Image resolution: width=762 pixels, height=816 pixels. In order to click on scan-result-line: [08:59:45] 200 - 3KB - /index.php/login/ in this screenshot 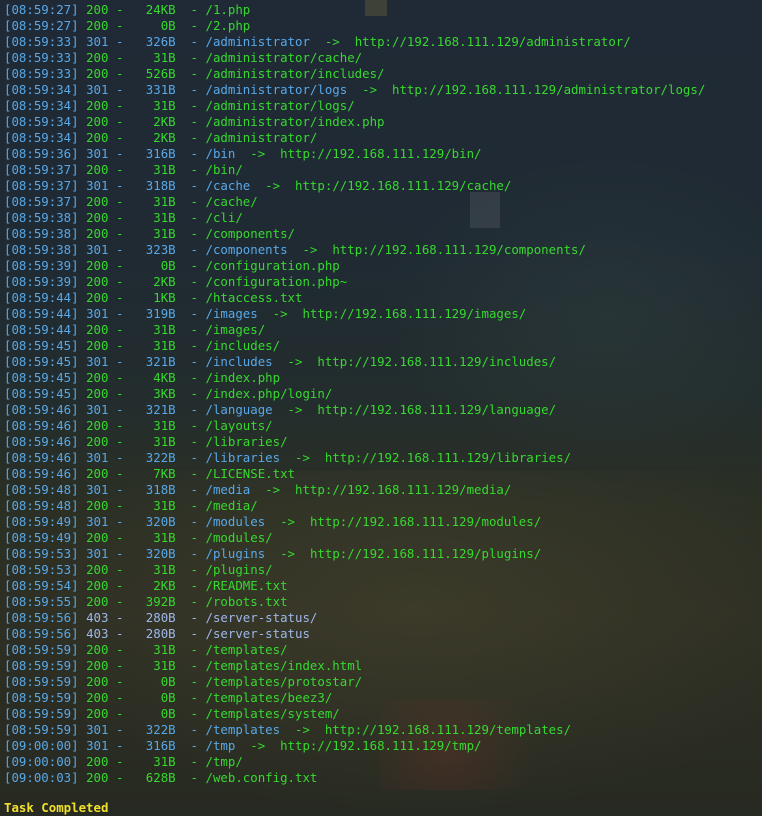, I will do `click(381, 394)`.